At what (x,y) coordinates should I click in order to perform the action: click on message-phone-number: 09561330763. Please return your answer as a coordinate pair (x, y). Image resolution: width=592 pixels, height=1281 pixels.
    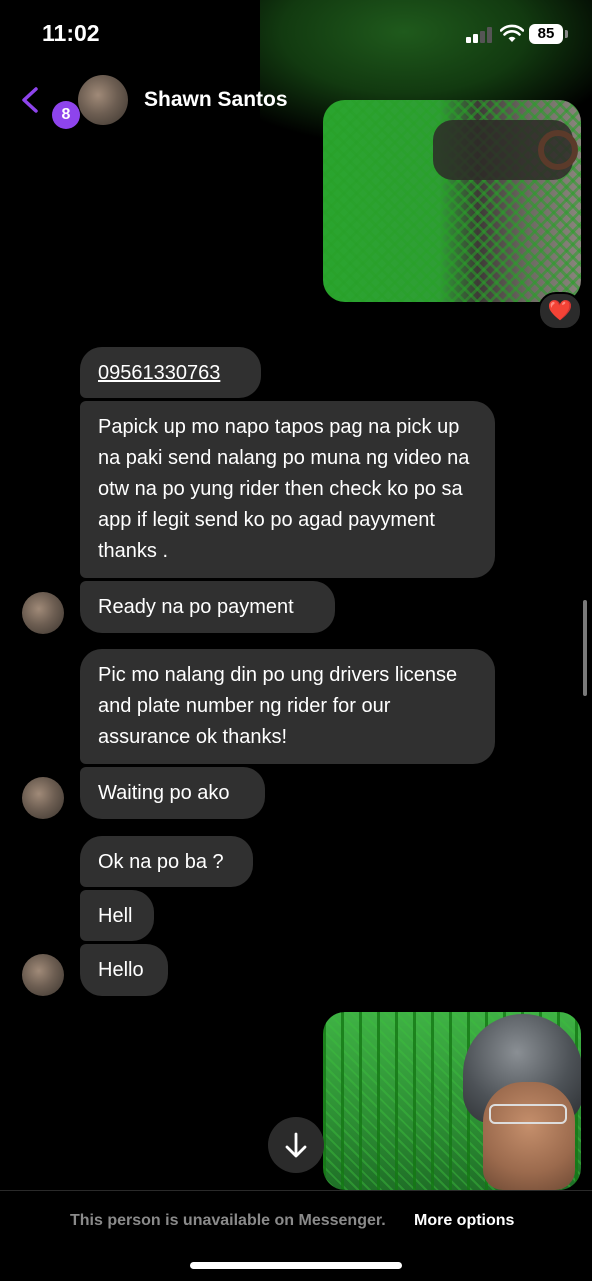
    Looking at the image, I should click on (170, 372).